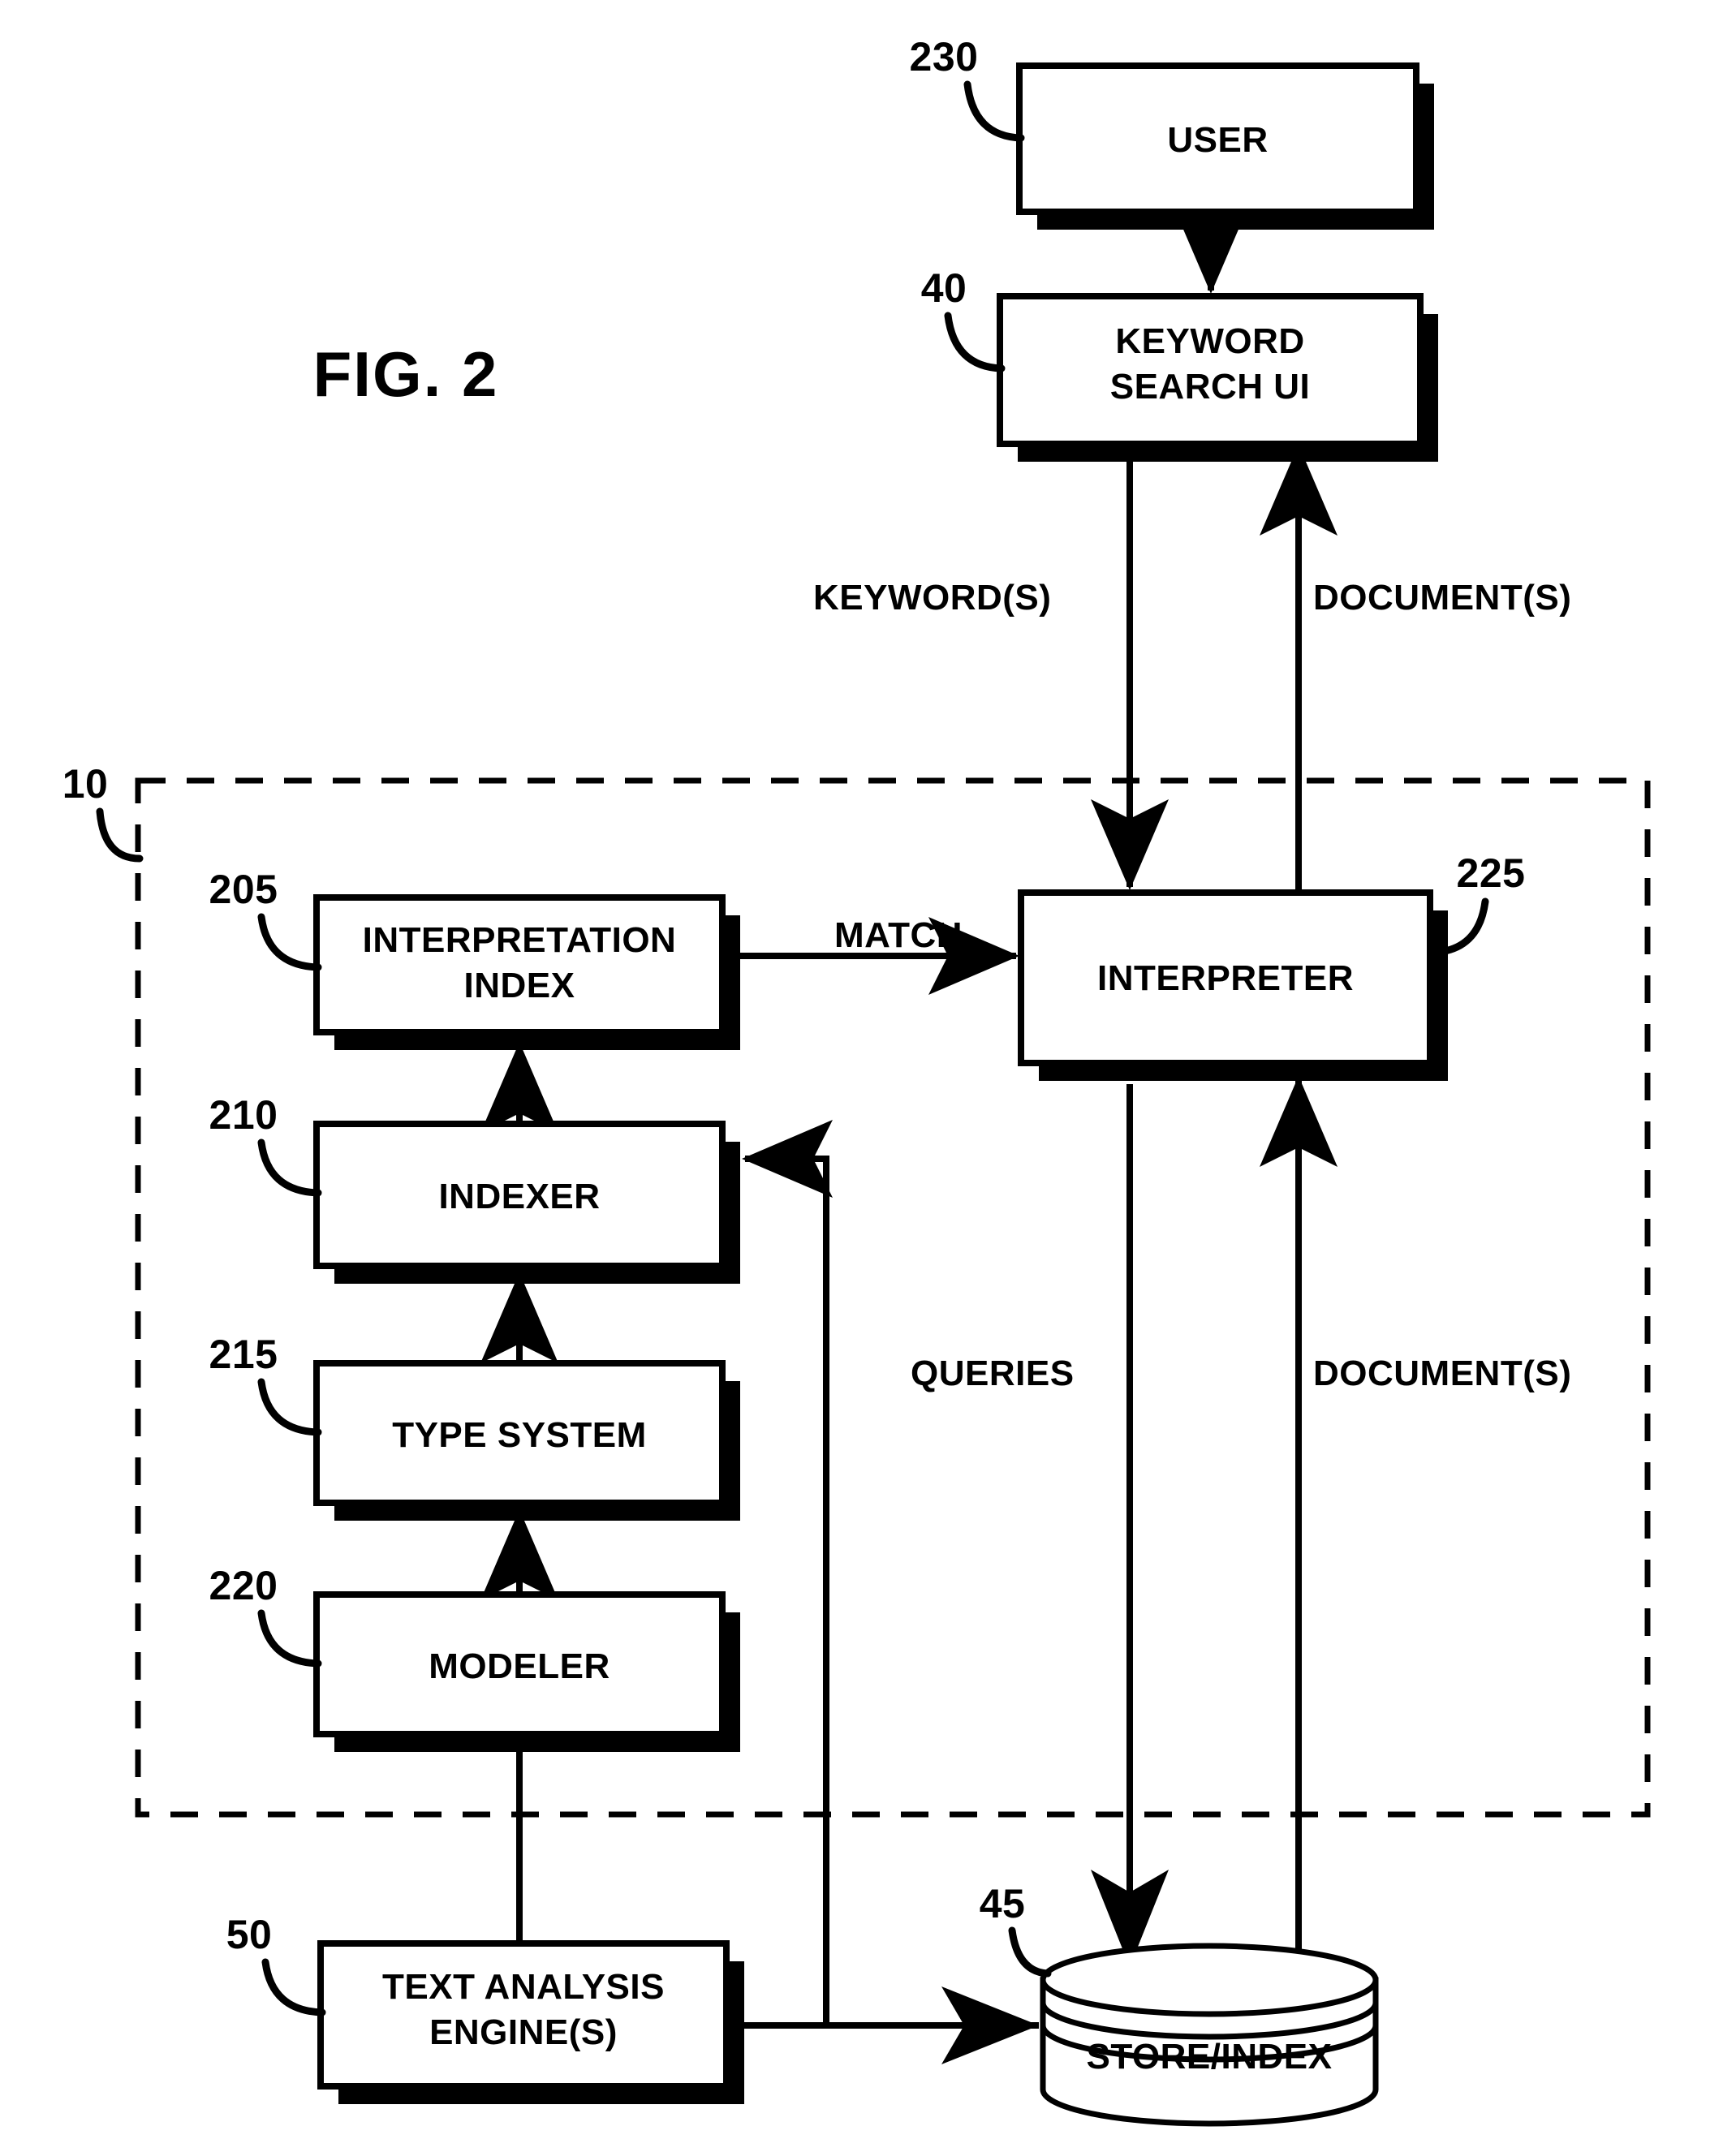 This screenshot has height=2152, width=1736. What do you see at coordinates (1491, 873) in the screenshot?
I see `ref-number-225: 225` at bounding box center [1491, 873].